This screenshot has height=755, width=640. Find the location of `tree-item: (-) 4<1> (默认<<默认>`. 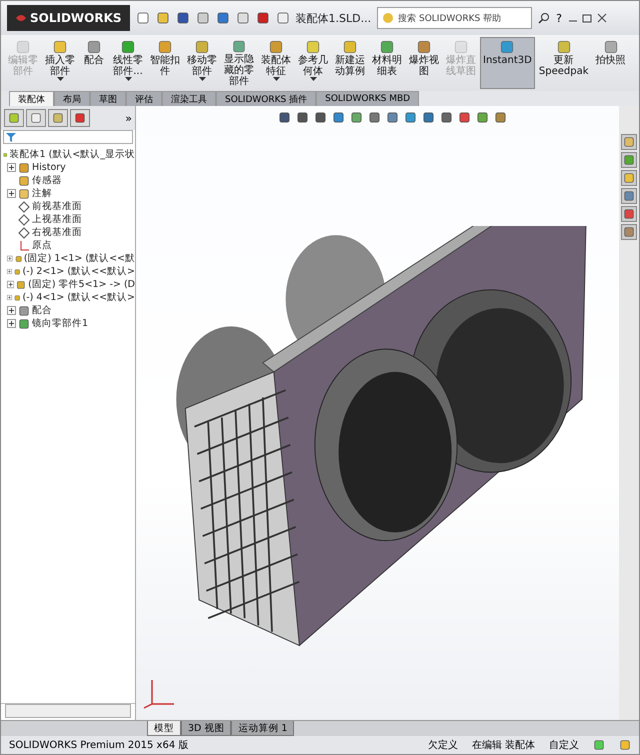

tree-item: (-) 4<1> (默认<<默认> is located at coordinates (78, 297).